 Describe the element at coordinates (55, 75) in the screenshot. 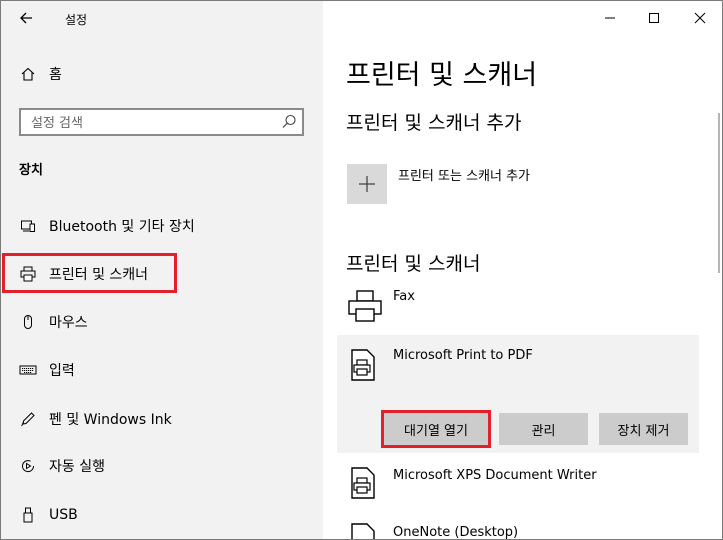

I see `home-label: 홈` at that location.